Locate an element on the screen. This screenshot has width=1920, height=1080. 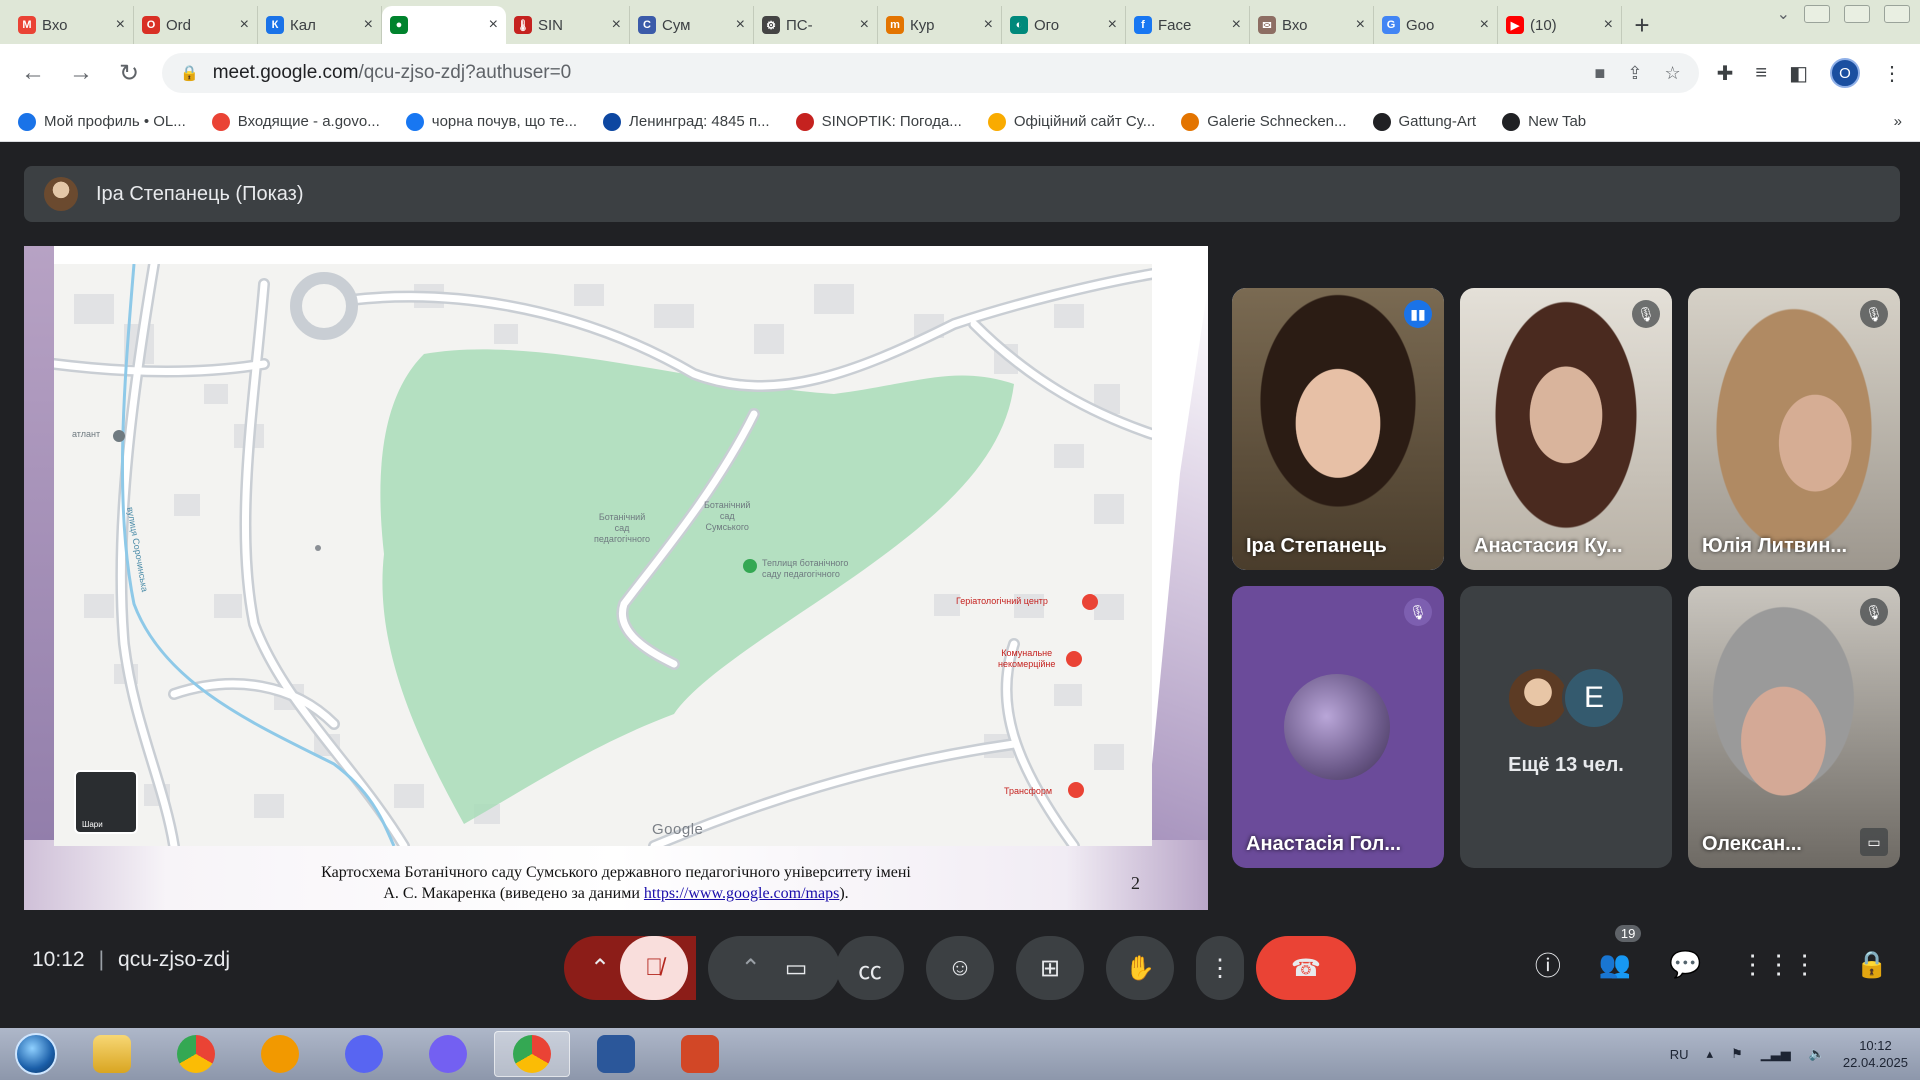
taskbar-chrome is located at coordinates (196, 1054).